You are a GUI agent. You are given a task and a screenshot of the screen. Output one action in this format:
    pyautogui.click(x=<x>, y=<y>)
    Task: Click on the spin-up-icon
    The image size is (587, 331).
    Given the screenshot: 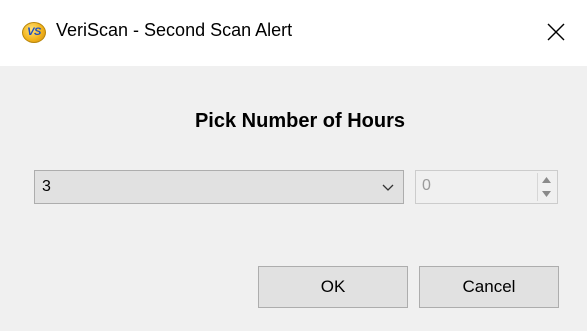 What is the action you would take?
    pyautogui.click(x=546, y=180)
    